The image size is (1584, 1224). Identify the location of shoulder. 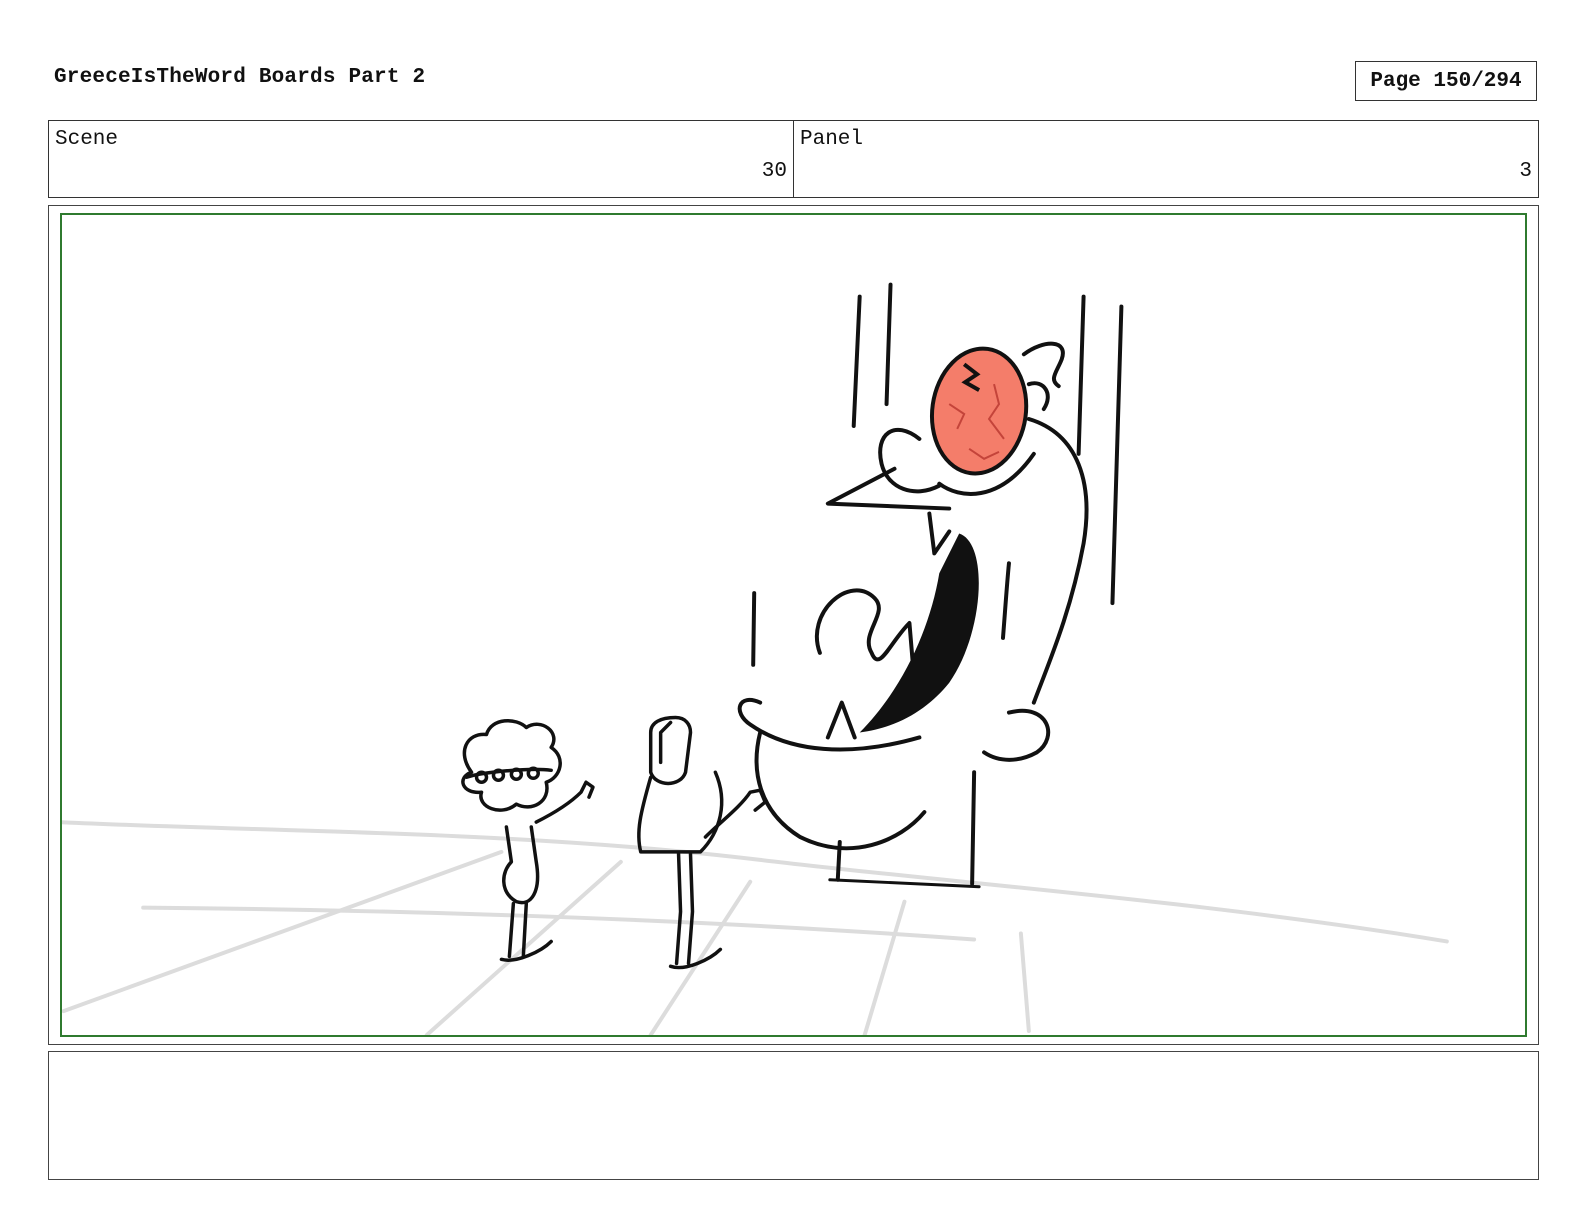
(1016, 735).